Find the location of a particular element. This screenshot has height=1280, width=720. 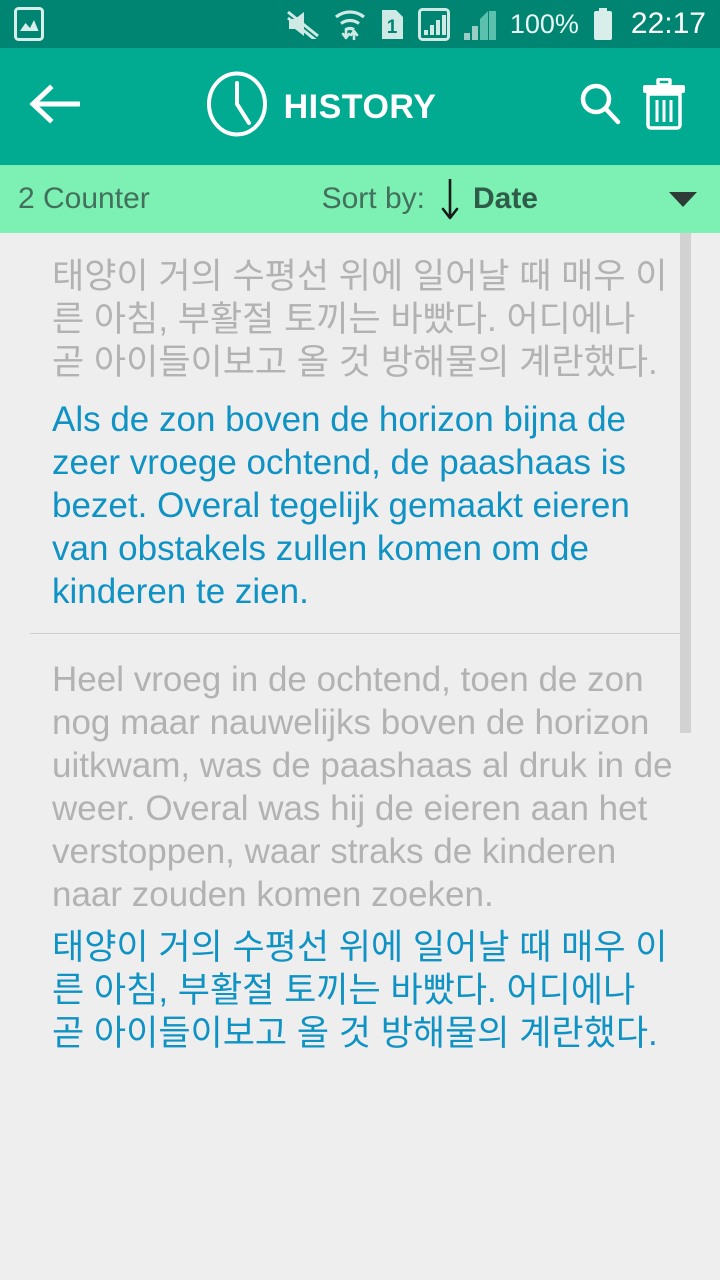

trash-icon is located at coordinates (664, 106).